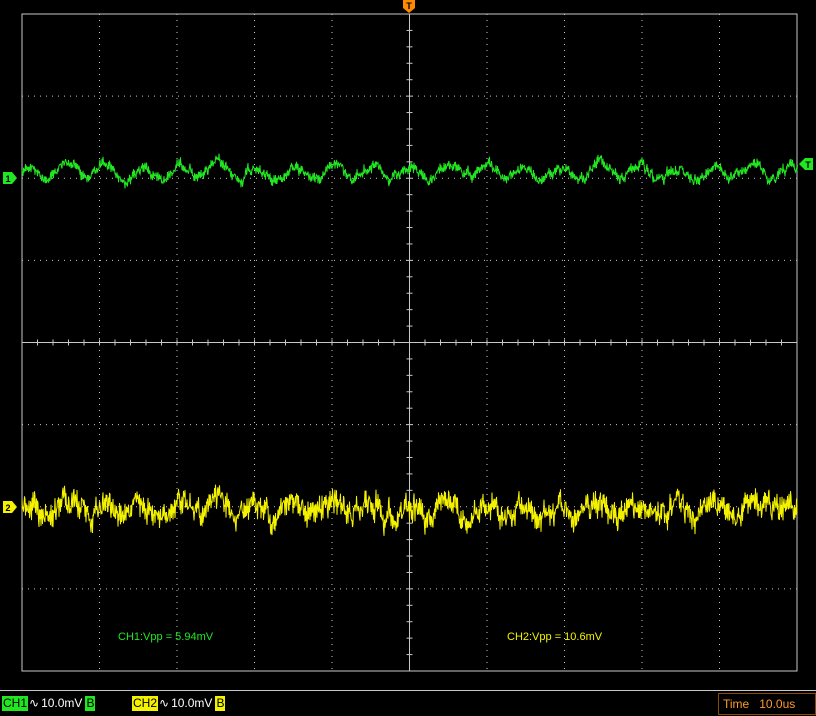 The height and width of the screenshot is (716, 816). What do you see at coordinates (15, 703) in the screenshot?
I see `ch1-status-label: CH1` at bounding box center [15, 703].